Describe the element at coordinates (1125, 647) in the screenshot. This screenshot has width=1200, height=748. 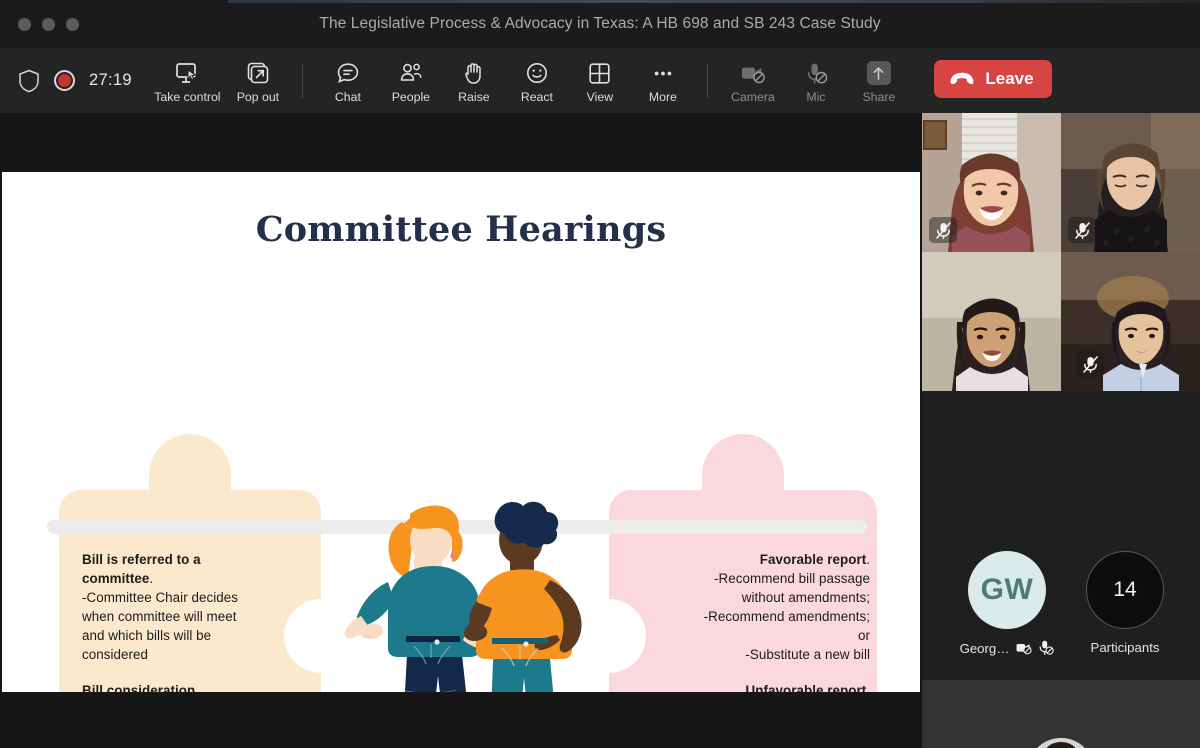
I see `participants-label: Participants` at that location.